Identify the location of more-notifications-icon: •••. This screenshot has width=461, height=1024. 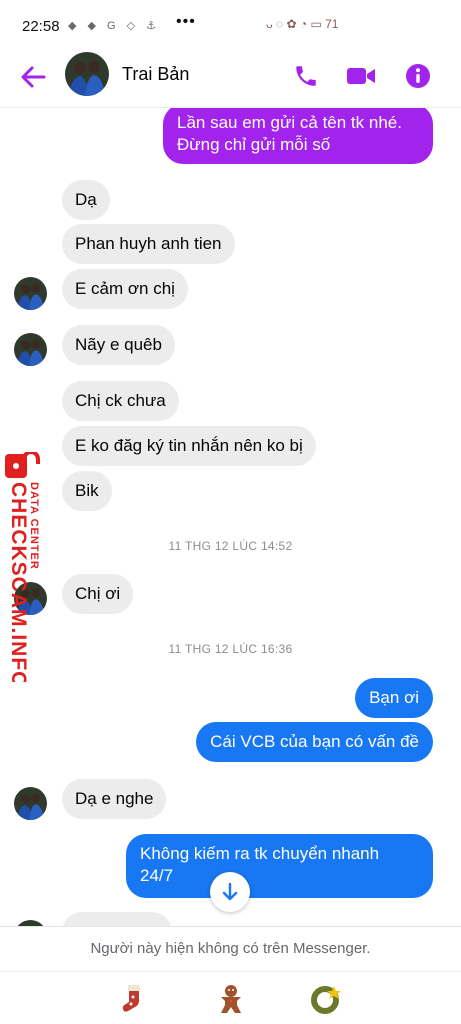
(186, 21).